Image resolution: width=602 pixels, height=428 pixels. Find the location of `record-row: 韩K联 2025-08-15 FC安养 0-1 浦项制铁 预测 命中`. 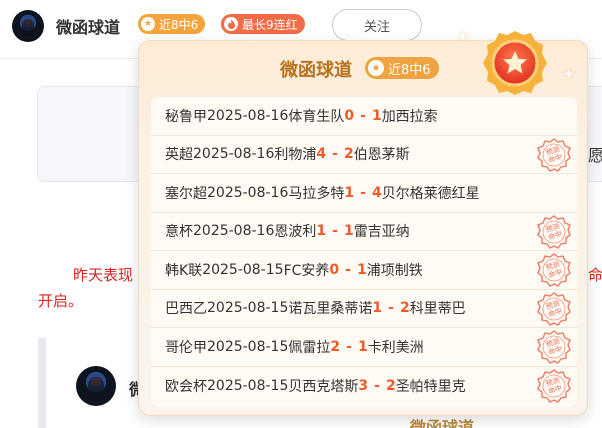

record-row: 韩K联 2025-08-15 FC安养 0-1 浦项制铁 预测 命中 is located at coordinates (364, 270).